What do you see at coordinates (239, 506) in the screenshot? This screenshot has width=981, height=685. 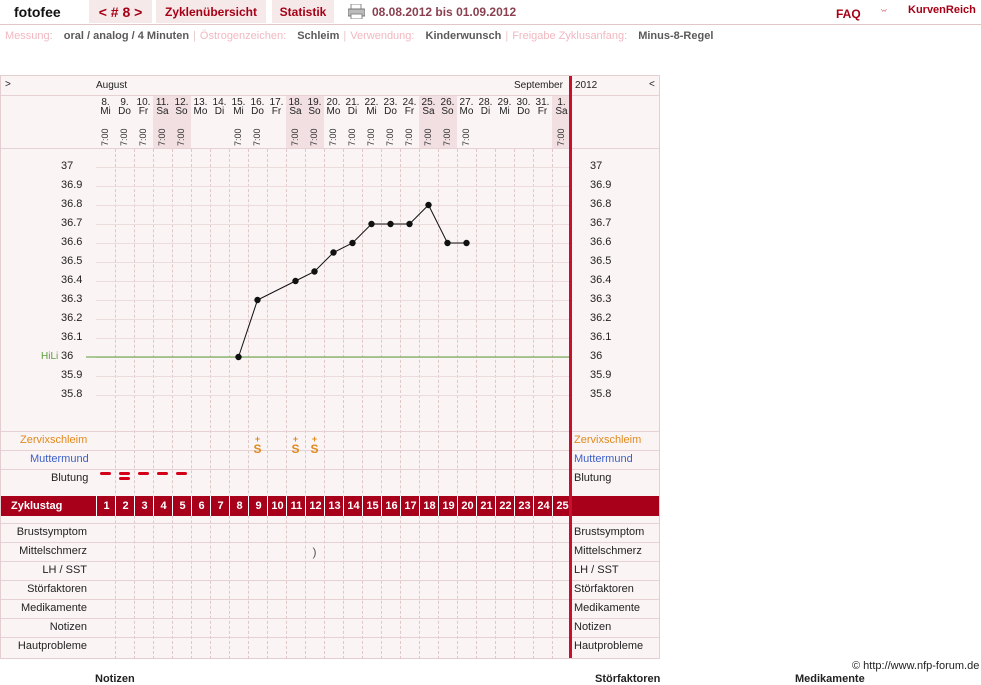 I see `cycle-day-number: 8` at bounding box center [239, 506].